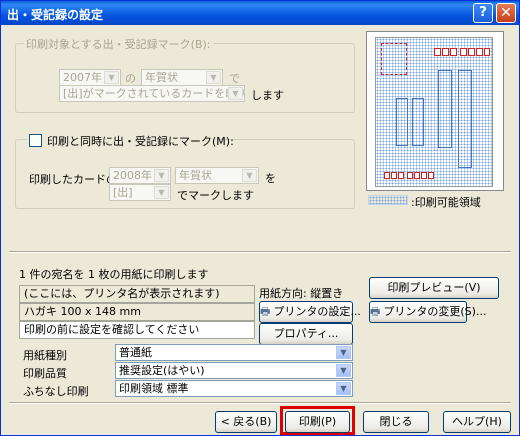 This screenshot has height=436, width=520. I want to click on printable-area-legend: :印刷可能領域, so click(446, 202).